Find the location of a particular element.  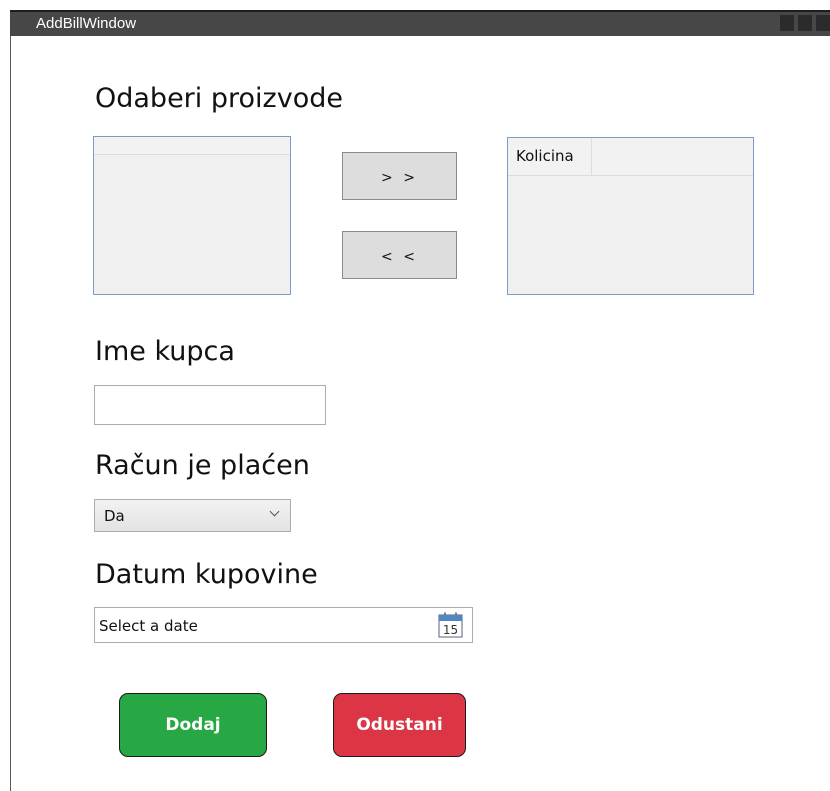

calendar-icon: 15 is located at coordinates (450, 625).